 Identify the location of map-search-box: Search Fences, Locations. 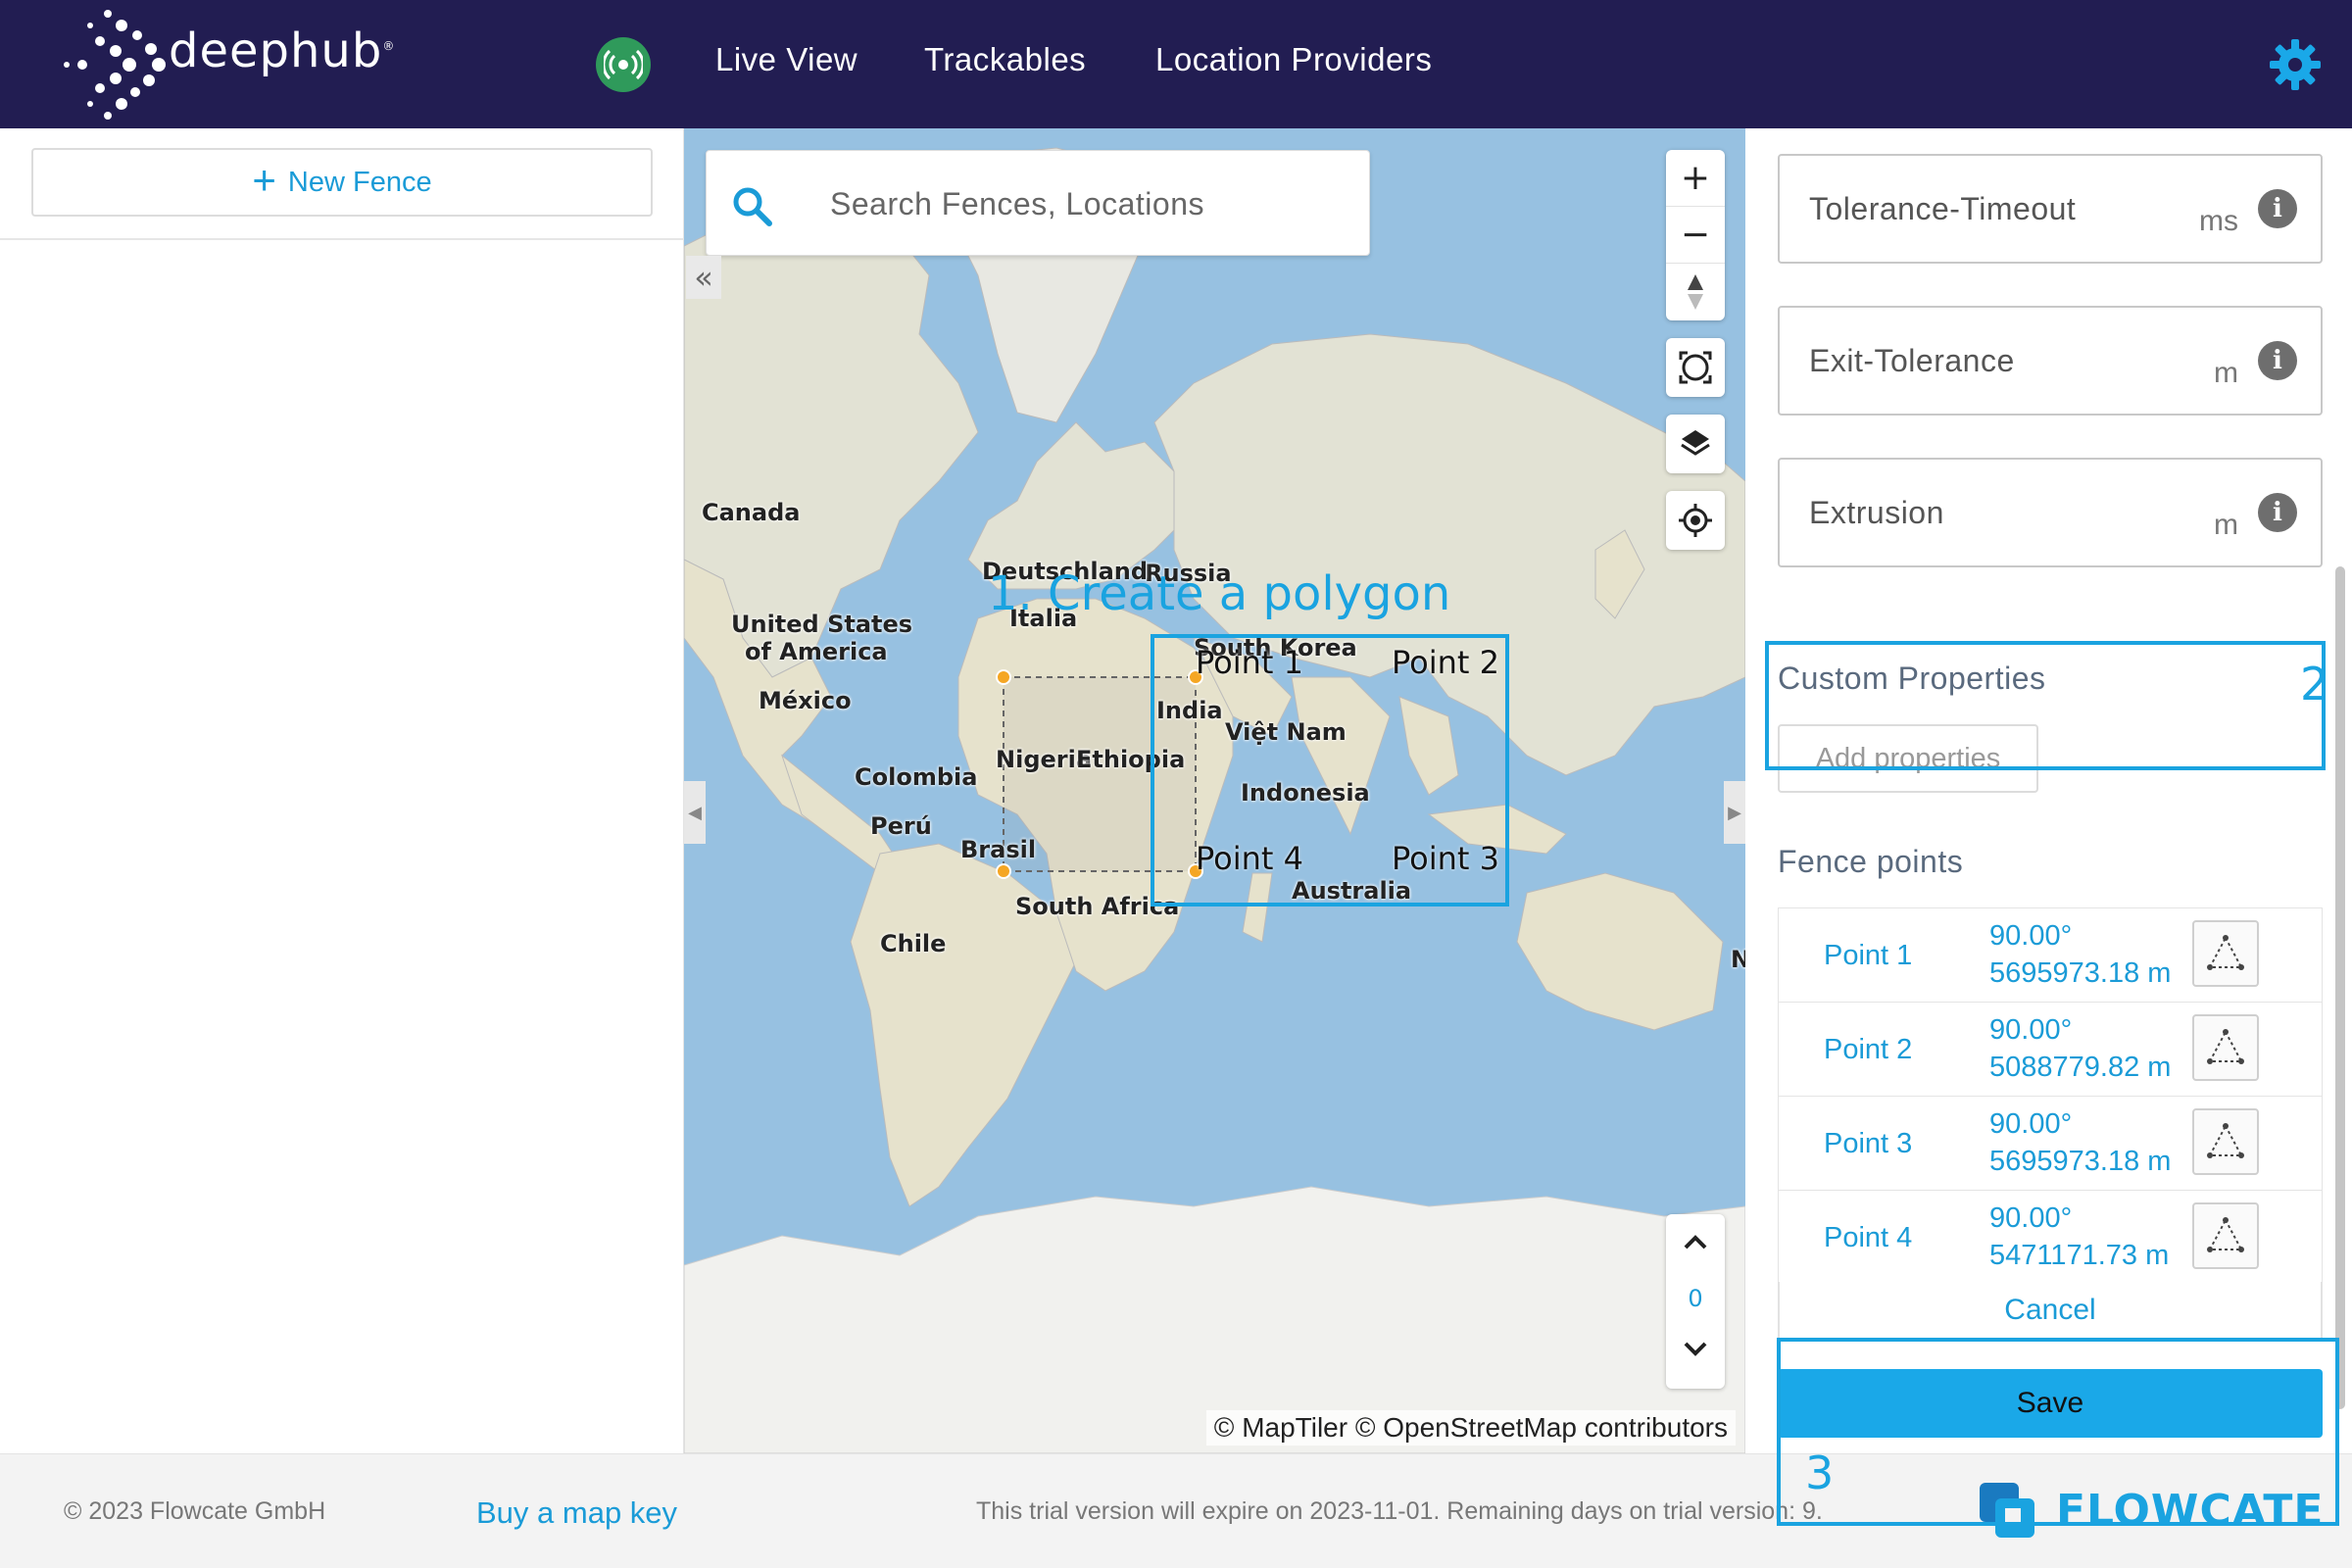
(1038, 203).